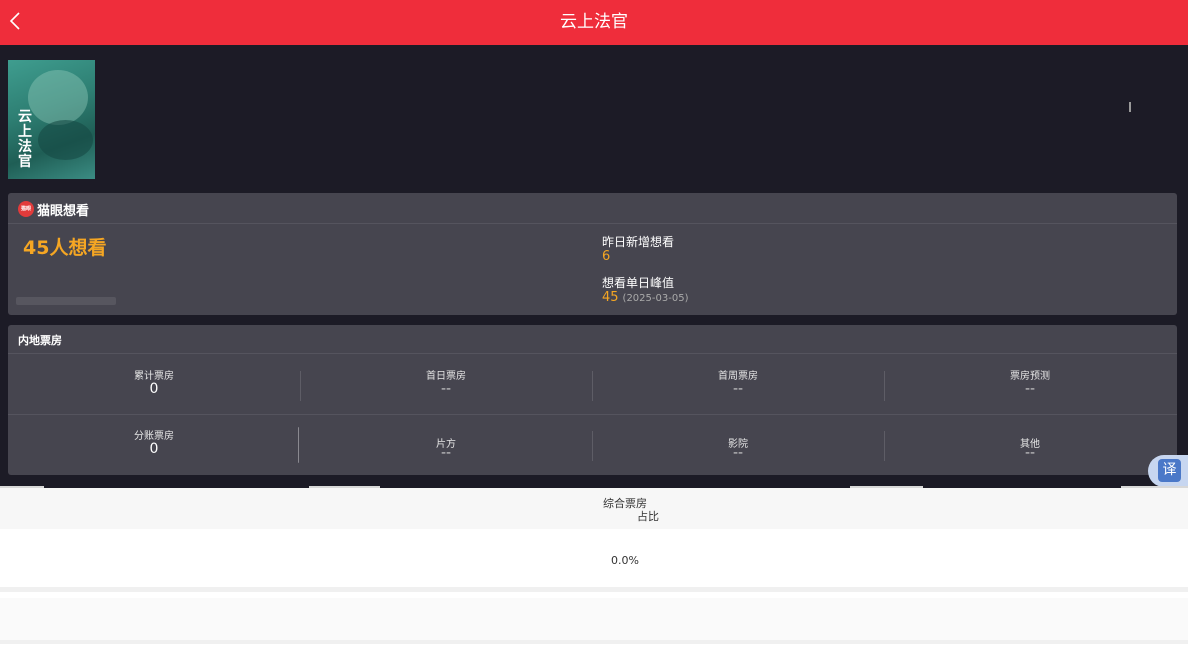 Image resolution: width=1188 pixels, height=649 pixels. I want to click on stat-first-day: 首日票房 --, so click(446, 385).